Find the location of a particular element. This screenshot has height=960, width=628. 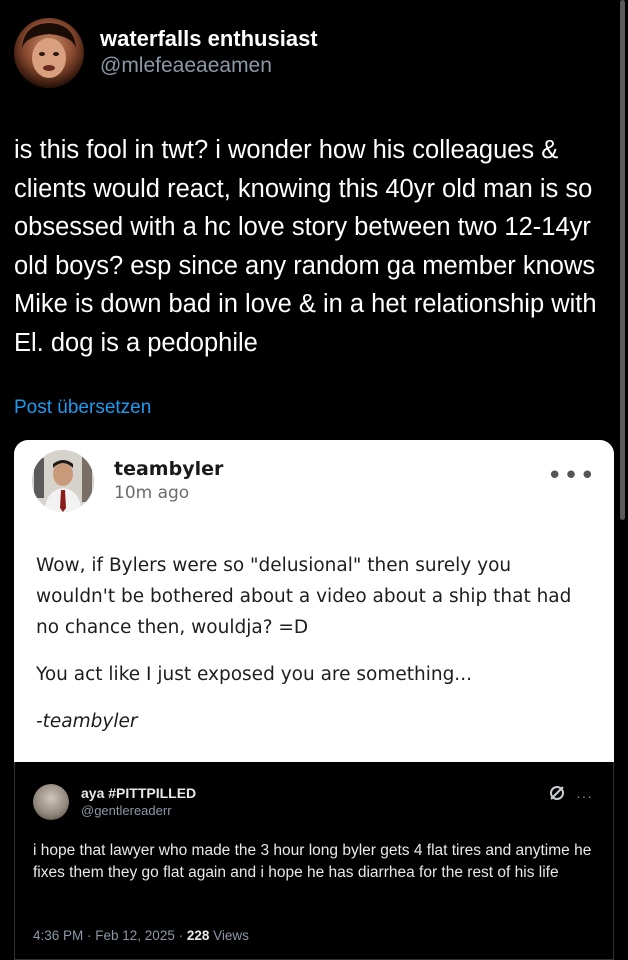

quoted-display-name: aya #PITTPILLED is located at coordinates (138, 793).